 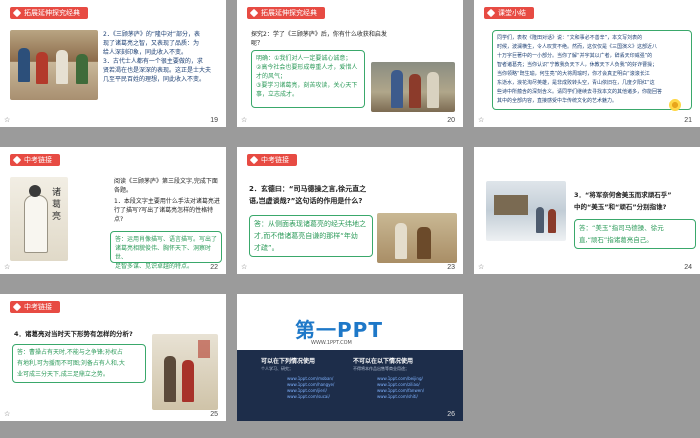 I want to click on text-line: 答：曹操占有天时,不能与之争锋;孙权占, so click(x=70, y=352).